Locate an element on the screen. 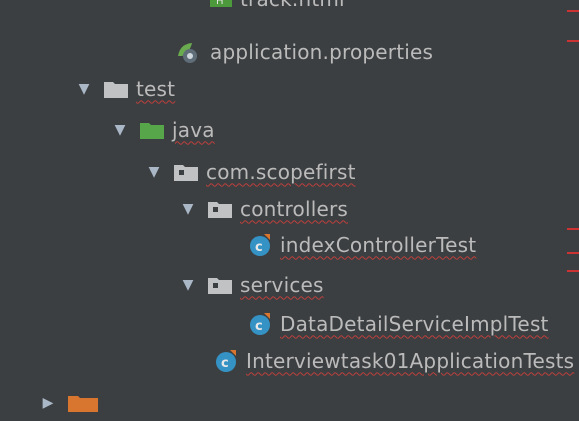 This screenshot has height=421, width=579. test-source-folder-icon is located at coordinates (152, 130).